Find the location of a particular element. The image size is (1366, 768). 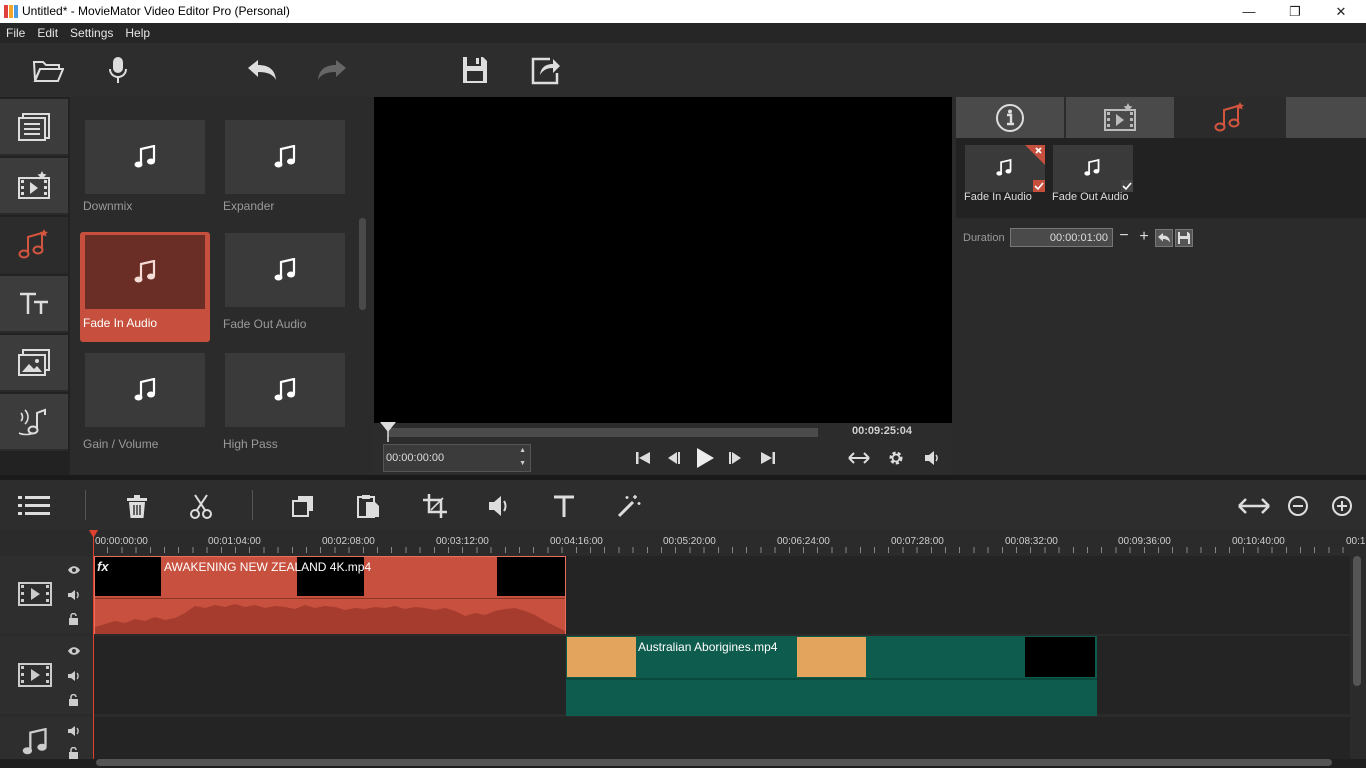

previous-frame-icon is located at coordinates (673, 458).